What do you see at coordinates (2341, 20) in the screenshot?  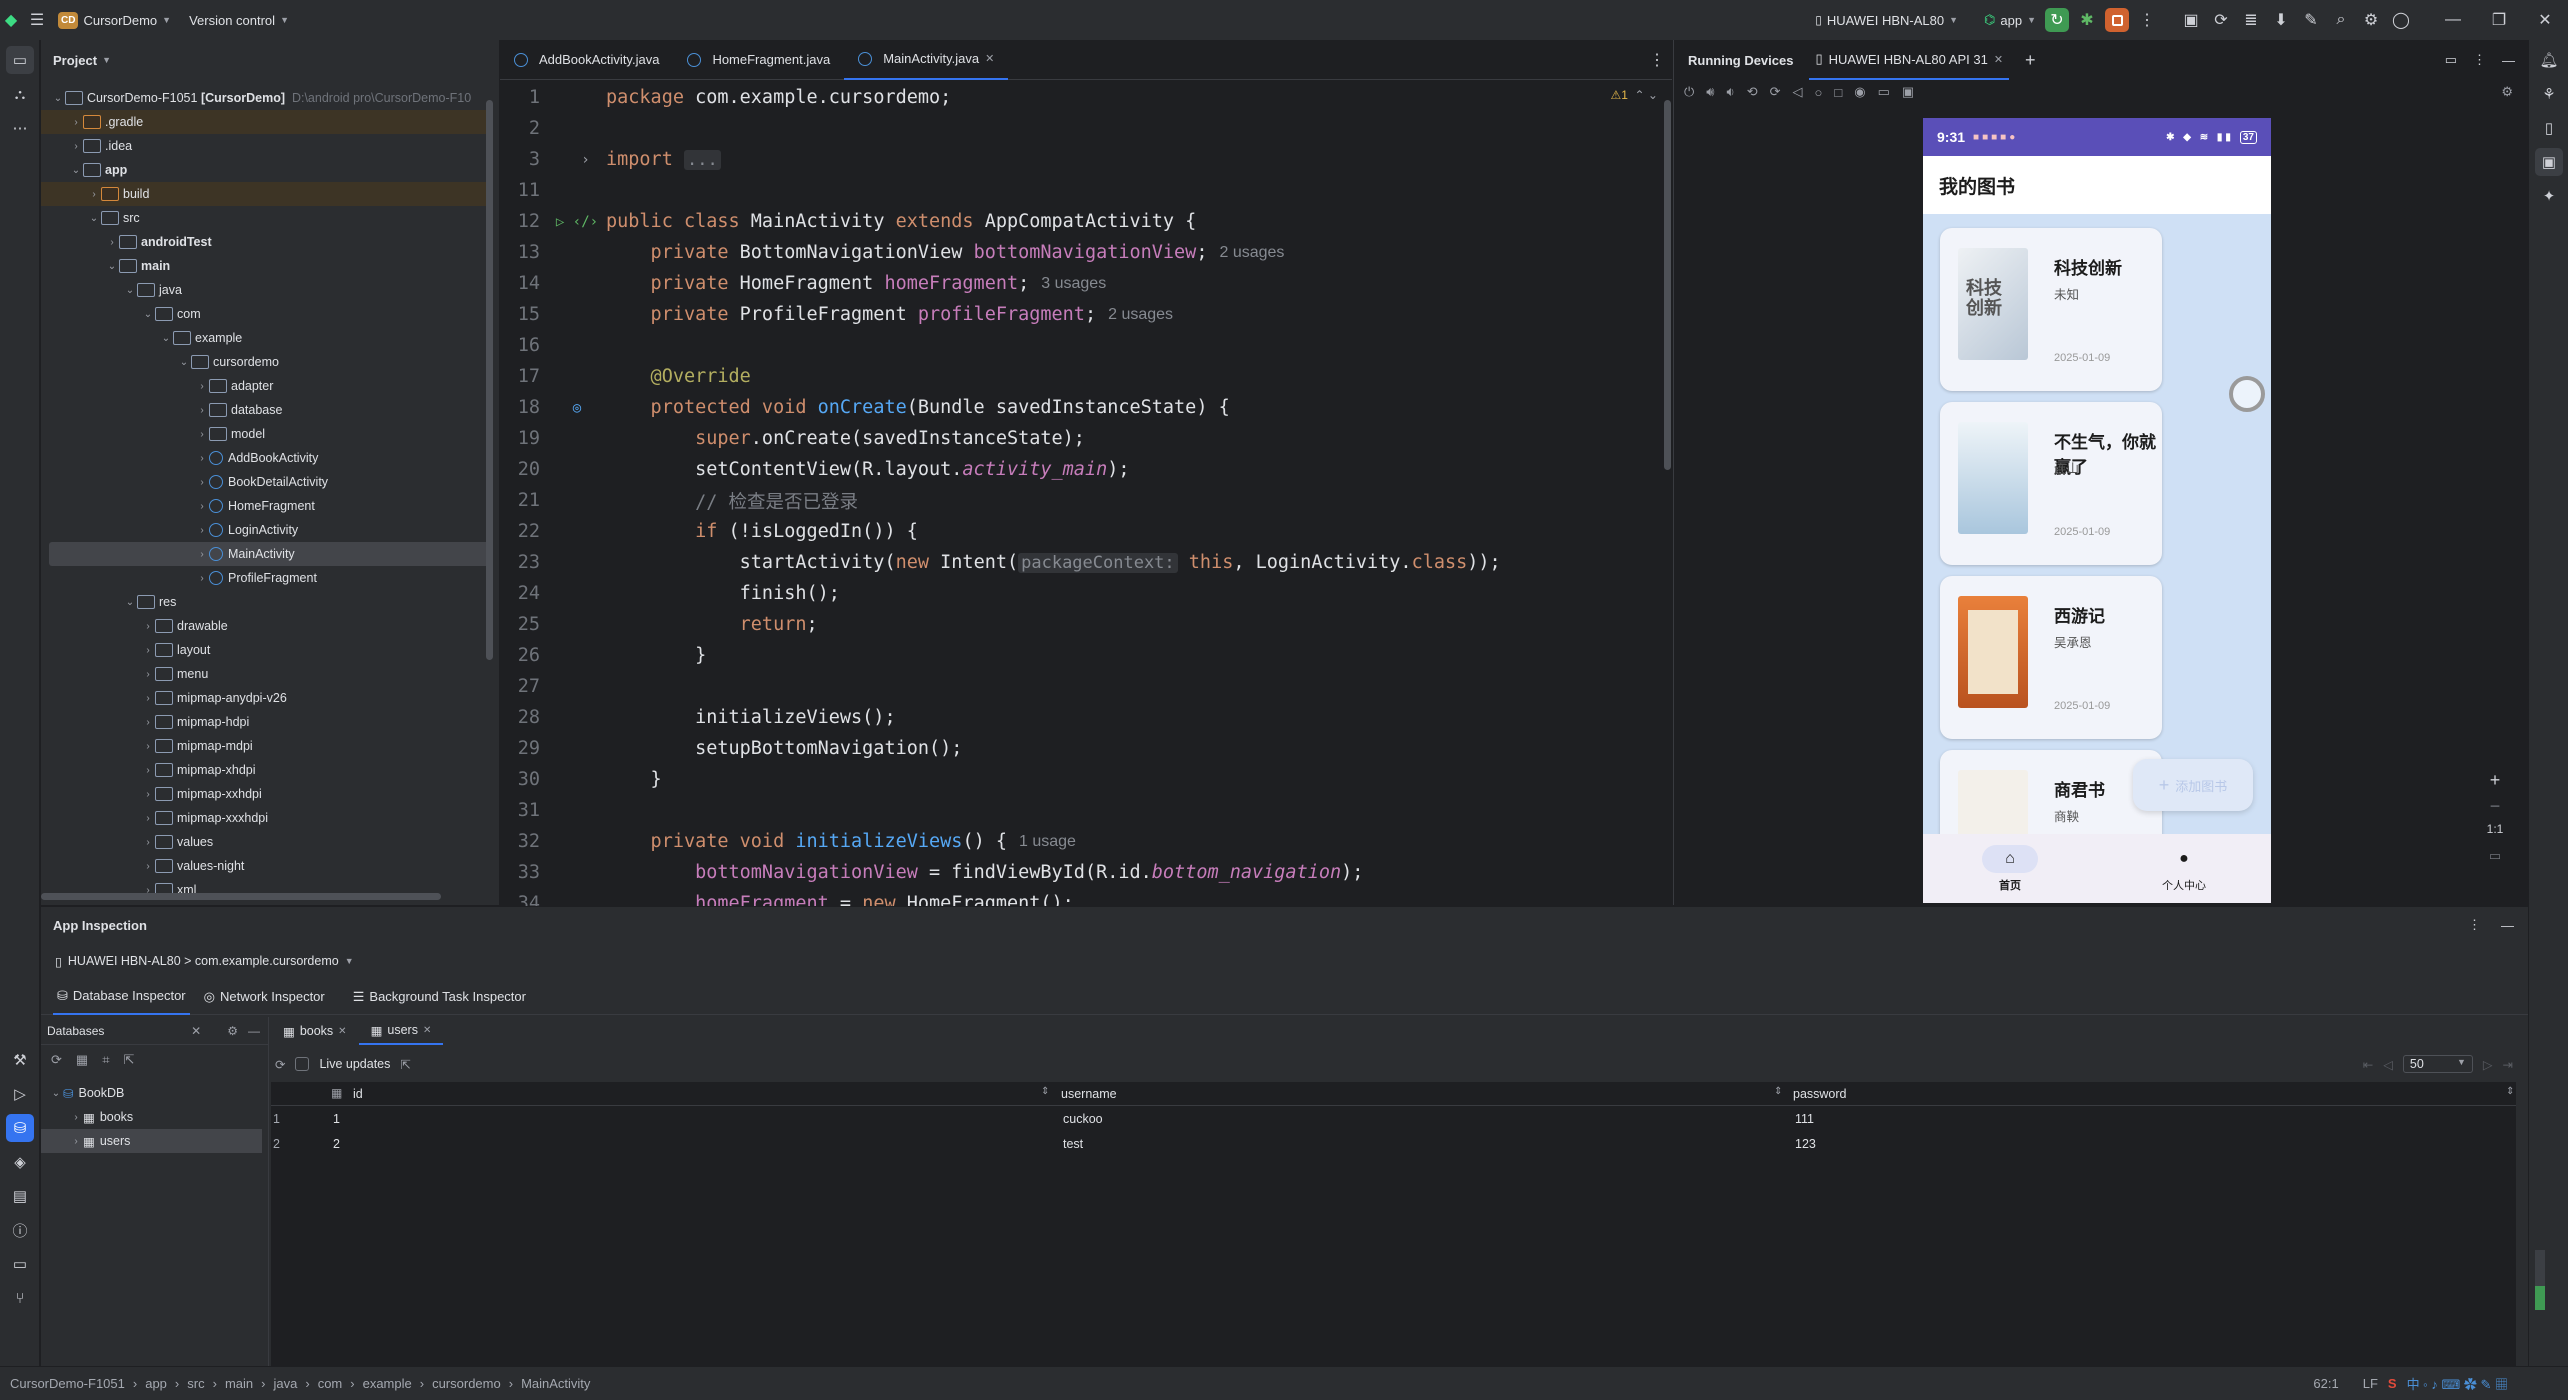 I see `search-icon: ⌕` at bounding box center [2341, 20].